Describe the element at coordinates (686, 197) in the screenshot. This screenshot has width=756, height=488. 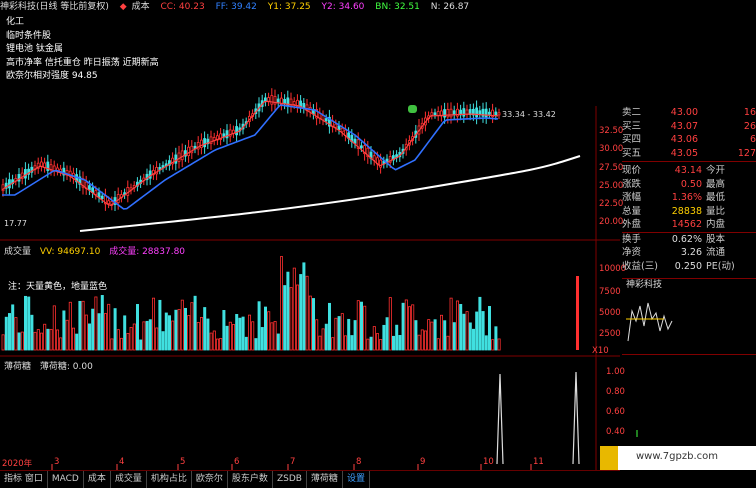
I see `info-value: 1.36%` at that location.